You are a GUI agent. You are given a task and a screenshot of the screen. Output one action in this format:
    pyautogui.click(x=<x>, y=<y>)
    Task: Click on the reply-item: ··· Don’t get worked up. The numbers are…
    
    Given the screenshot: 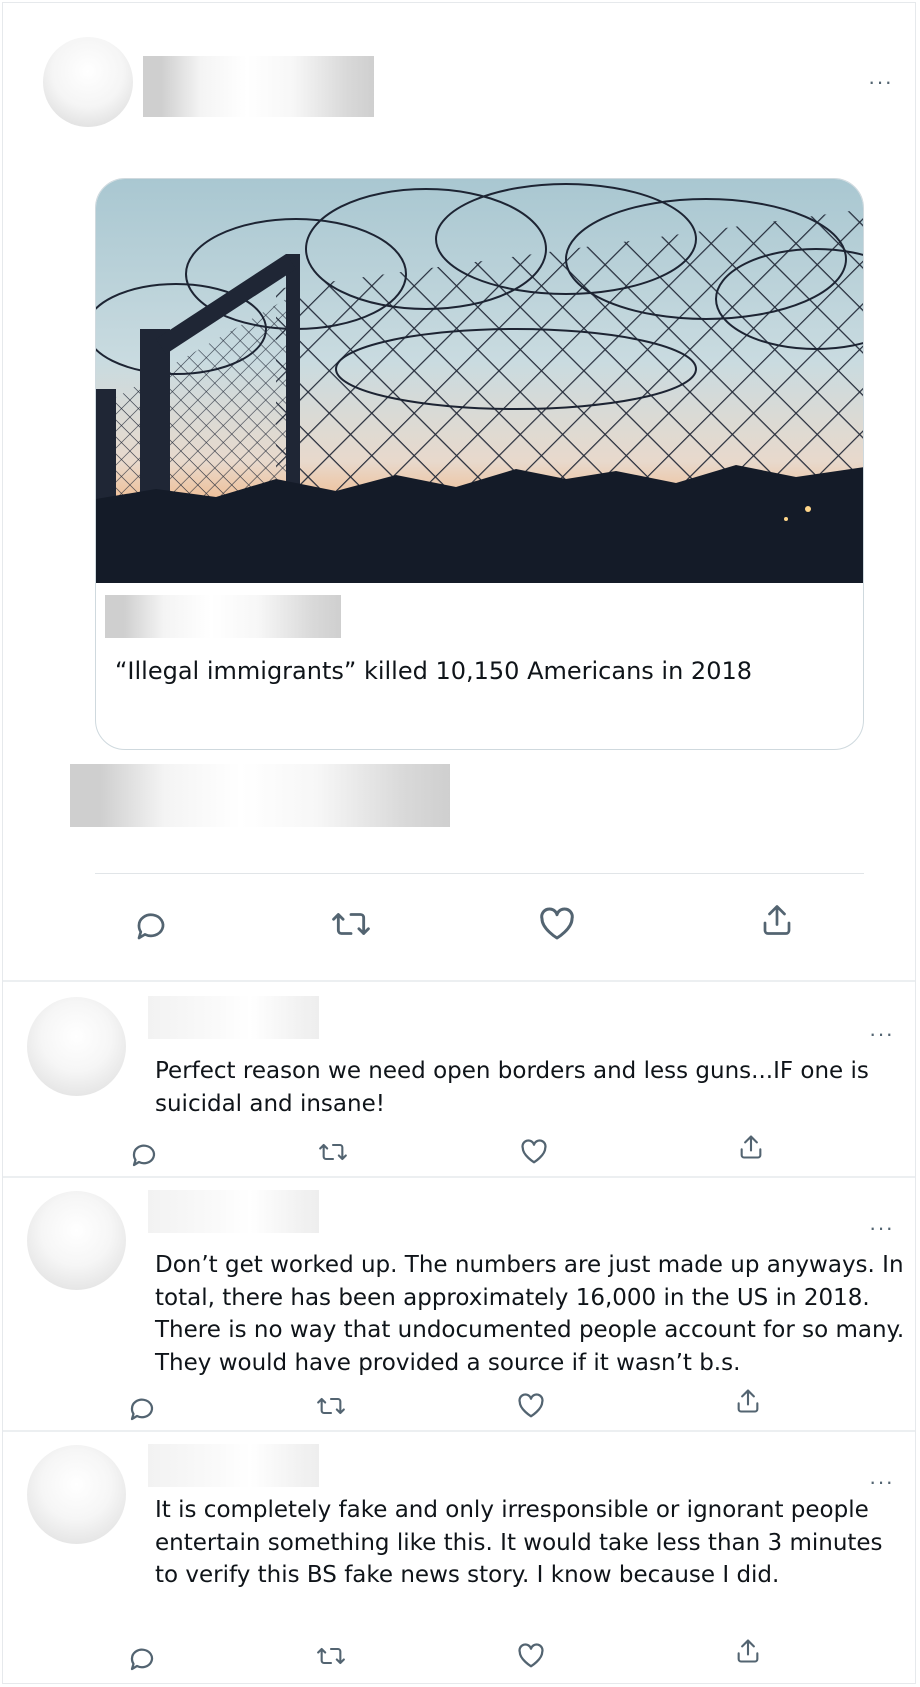 What is the action you would take?
    pyautogui.click(x=459, y=1305)
    